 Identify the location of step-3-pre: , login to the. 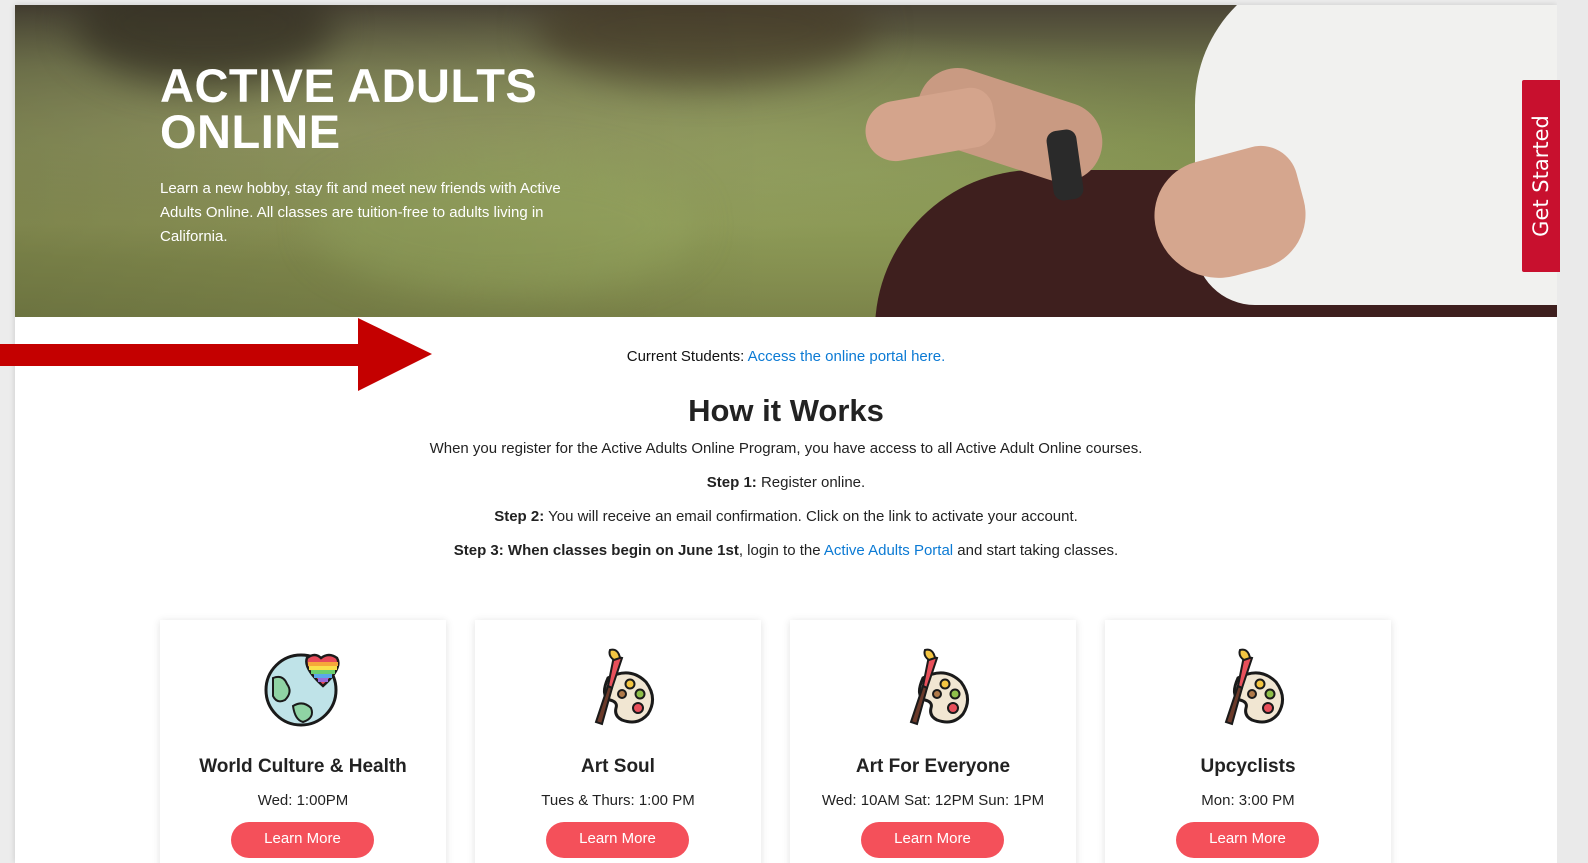
(781, 550).